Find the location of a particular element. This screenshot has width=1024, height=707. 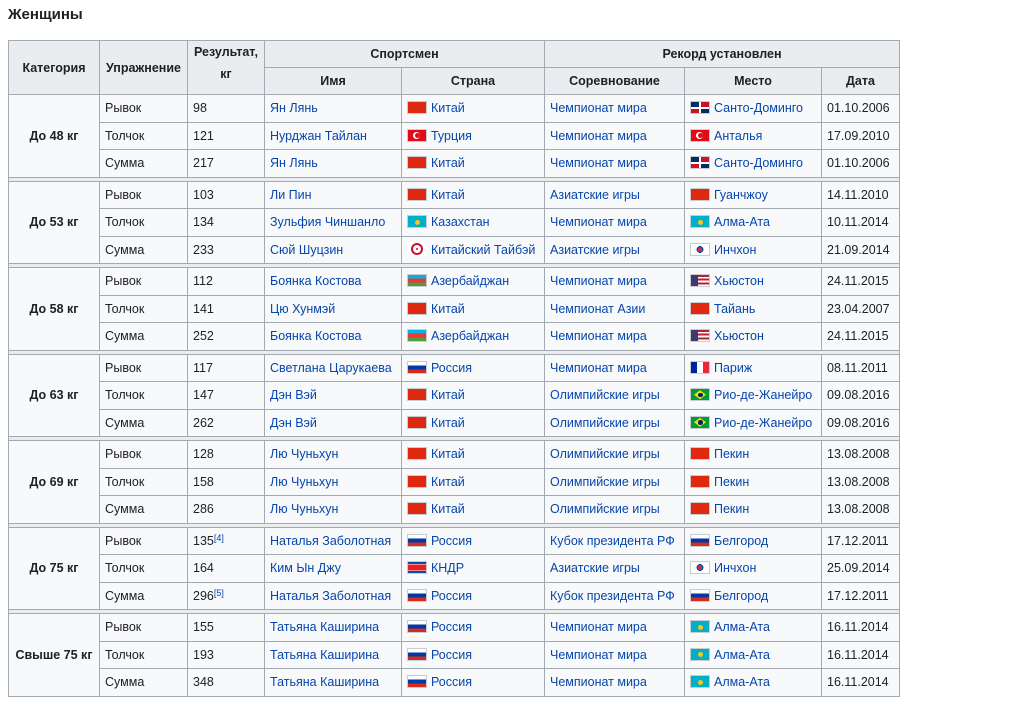

place-link: Гуанчжоу is located at coordinates (741, 195).